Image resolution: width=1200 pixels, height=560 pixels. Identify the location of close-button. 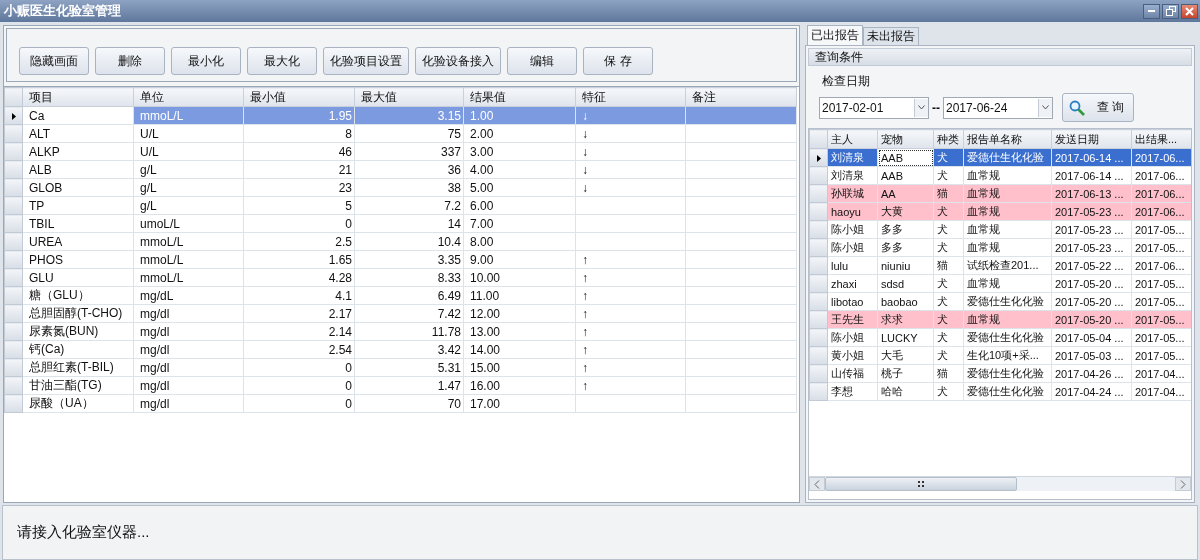
(1189, 11).